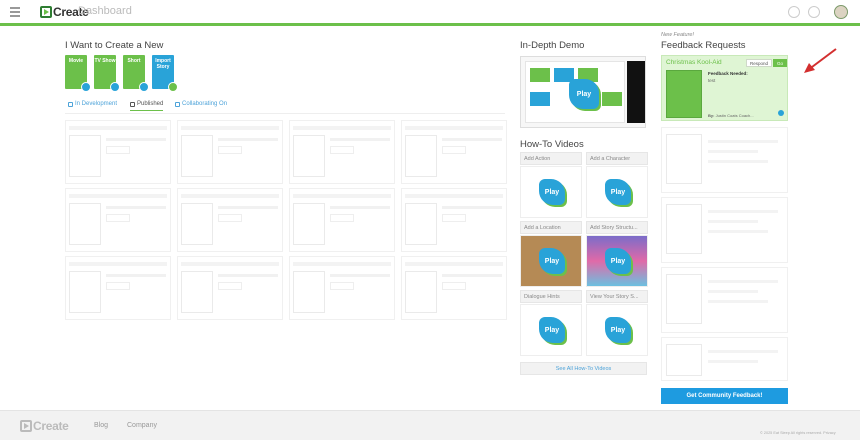 This screenshot has height=440, width=860. Describe the element at coordinates (107, 73) in the screenshot. I see `create-tv-show-button: TV Show` at that location.